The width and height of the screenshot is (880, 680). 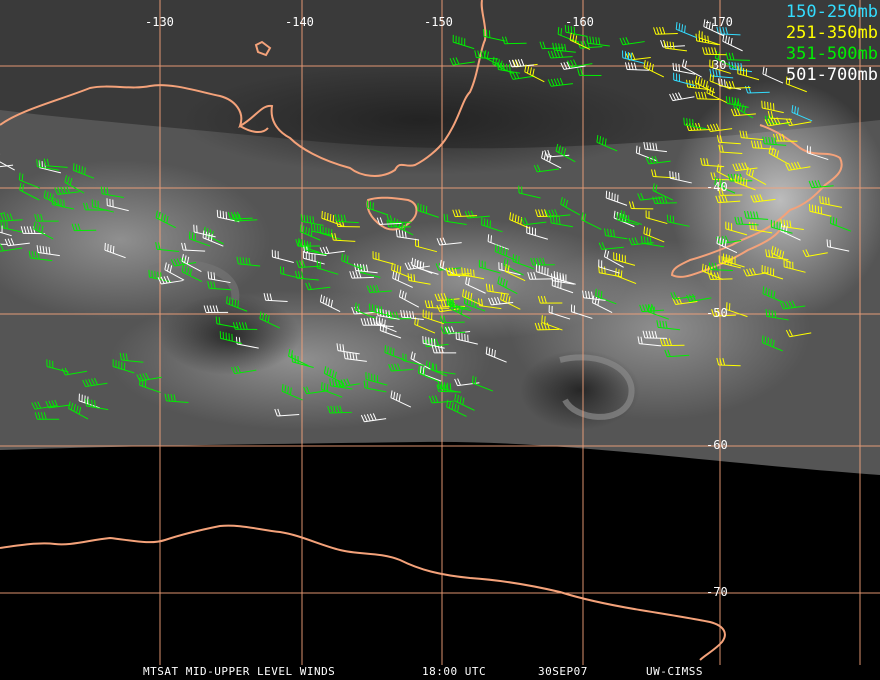 What do you see at coordinates (579, 22) in the screenshot?
I see `lon-label: -160` at bounding box center [579, 22].